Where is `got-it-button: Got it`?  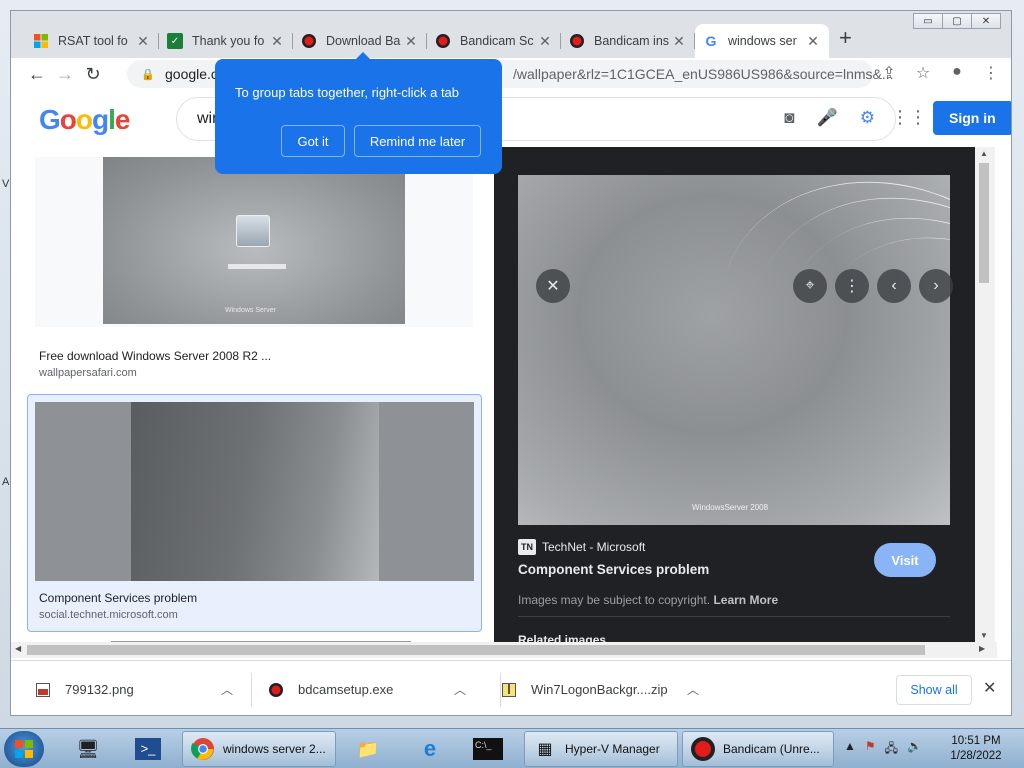 got-it-button: Got it is located at coordinates (313, 141).